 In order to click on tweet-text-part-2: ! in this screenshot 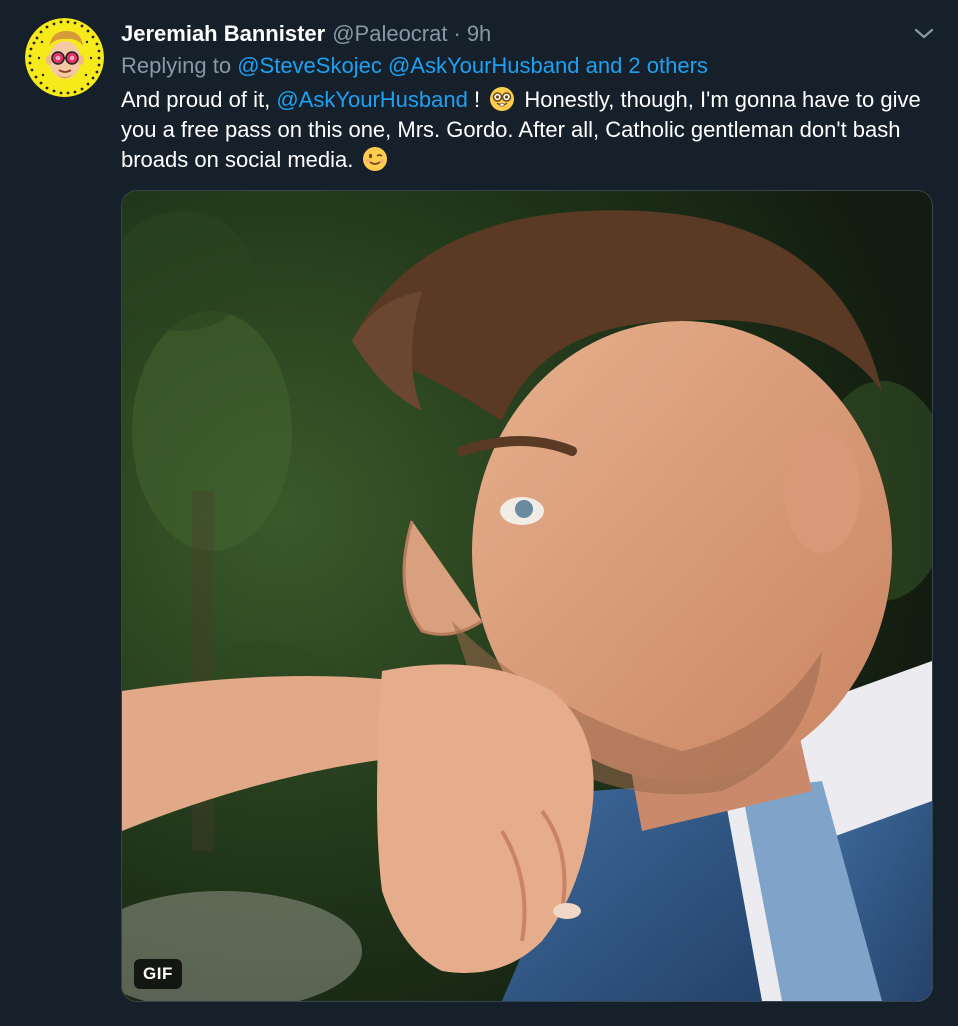, I will do `click(477, 99)`.